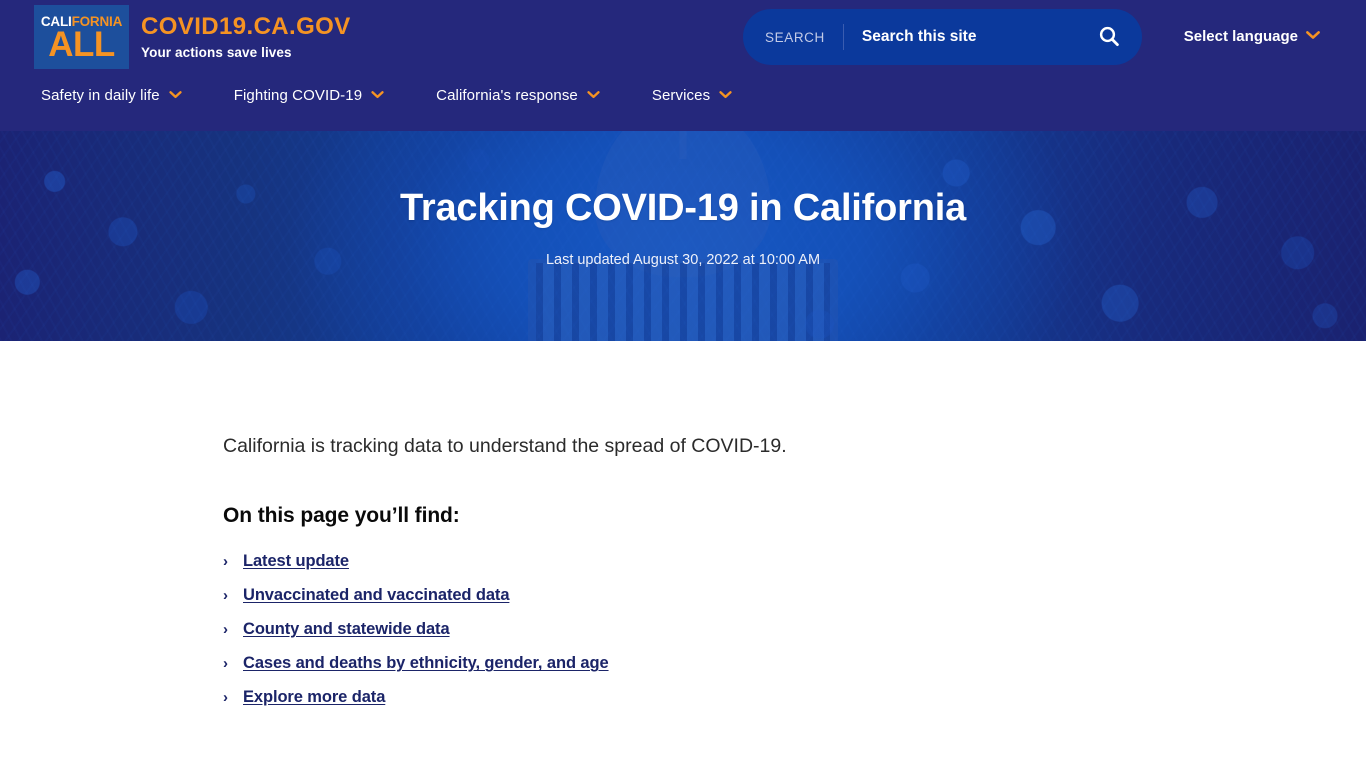 Image resolution: width=1366 pixels, height=768 pixels. I want to click on anchor-link-unvaccinated-and-vaccinated-data: Unvaccinated and vaccinated data, so click(376, 595).